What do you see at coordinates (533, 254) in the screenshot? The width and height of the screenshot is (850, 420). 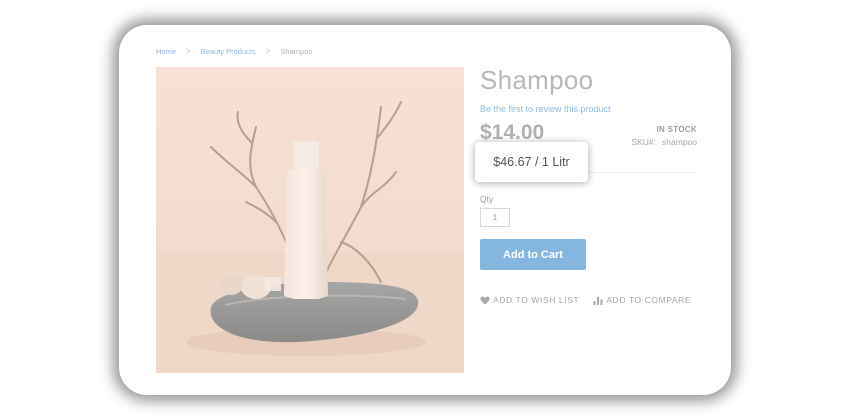 I see `add-to-cart-button: Add to Cart` at bounding box center [533, 254].